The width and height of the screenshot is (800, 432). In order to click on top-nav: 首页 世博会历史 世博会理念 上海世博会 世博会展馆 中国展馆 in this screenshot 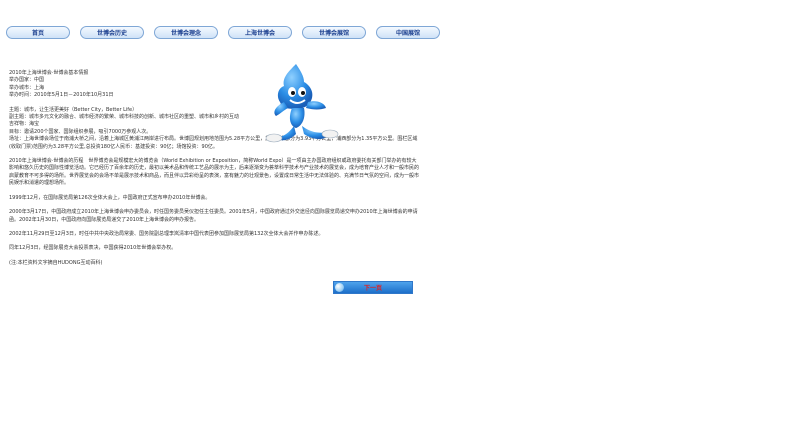, I will do `click(226, 33)`.